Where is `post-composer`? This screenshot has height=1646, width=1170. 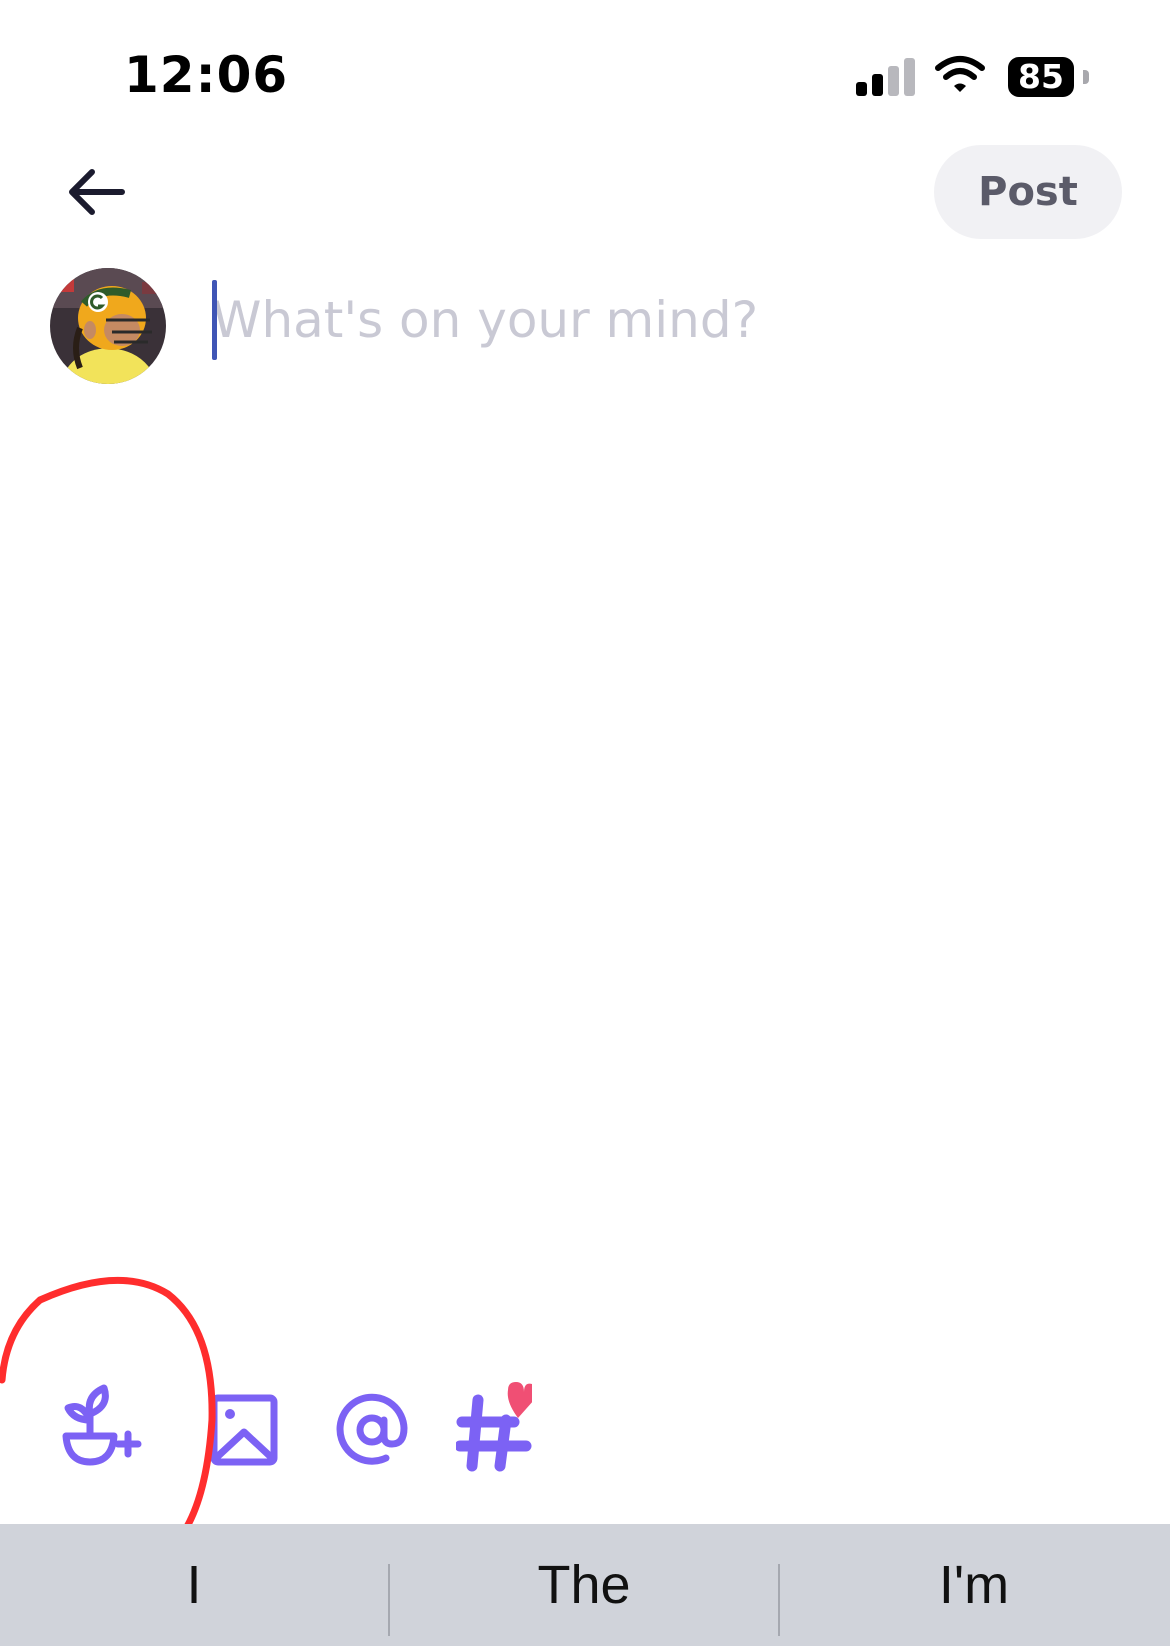
post-composer is located at coordinates (662, 320).